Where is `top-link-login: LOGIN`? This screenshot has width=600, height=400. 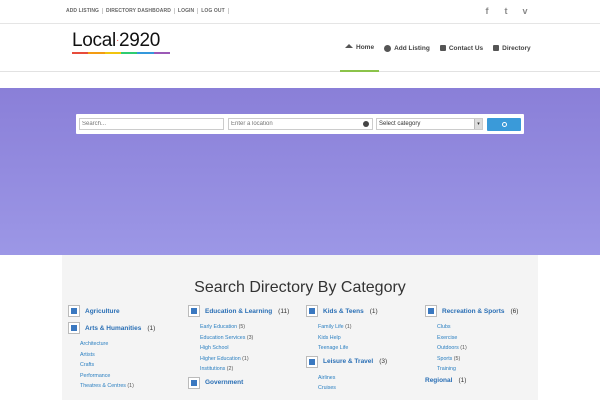 top-link-login: LOGIN is located at coordinates (187, 11).